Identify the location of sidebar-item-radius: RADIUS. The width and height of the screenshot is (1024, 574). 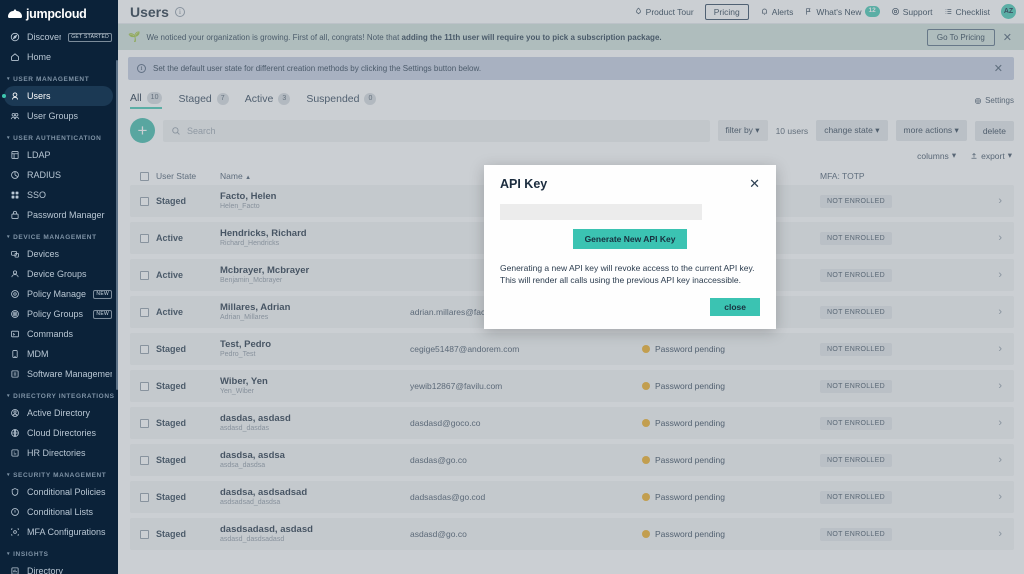
(59, 175).